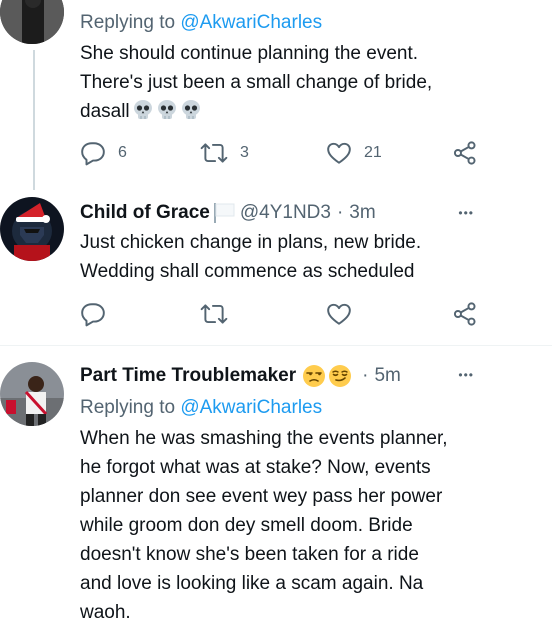  I want to click on tweet-text-line: doesn't know she's been taken for a ride, so click(249, 554).